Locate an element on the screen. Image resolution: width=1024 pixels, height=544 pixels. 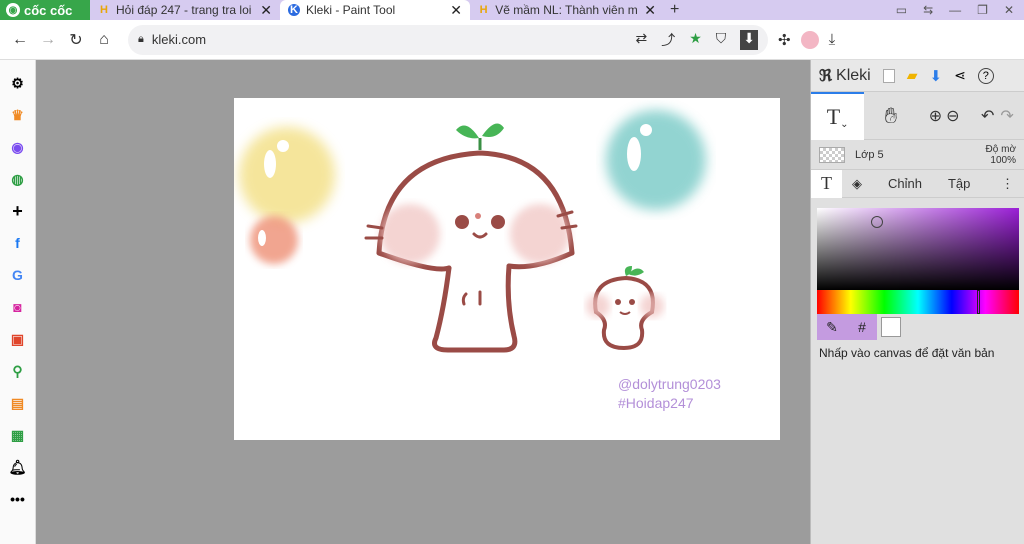
extensions-icon: ✣ is located at coordinates (784, 40).